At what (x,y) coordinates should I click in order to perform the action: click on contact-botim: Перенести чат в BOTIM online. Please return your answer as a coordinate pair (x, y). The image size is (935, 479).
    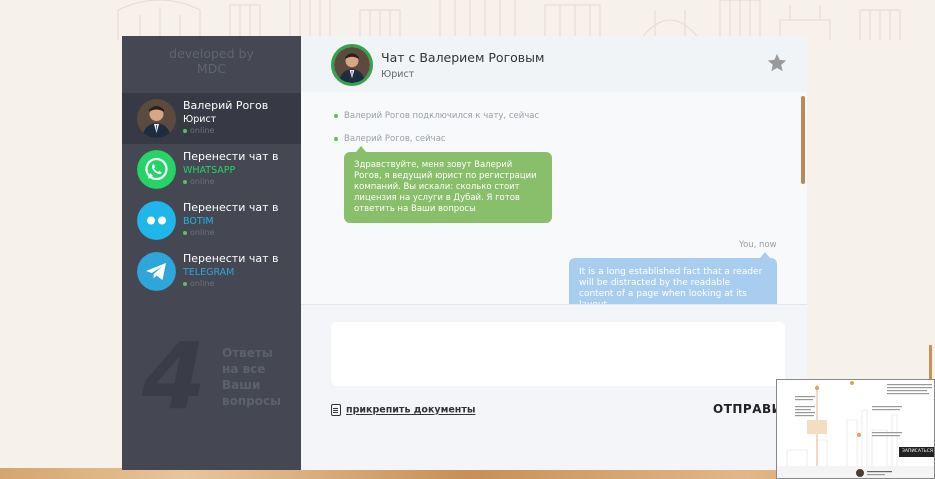
    Looking at the image, I should click on (211, 220).